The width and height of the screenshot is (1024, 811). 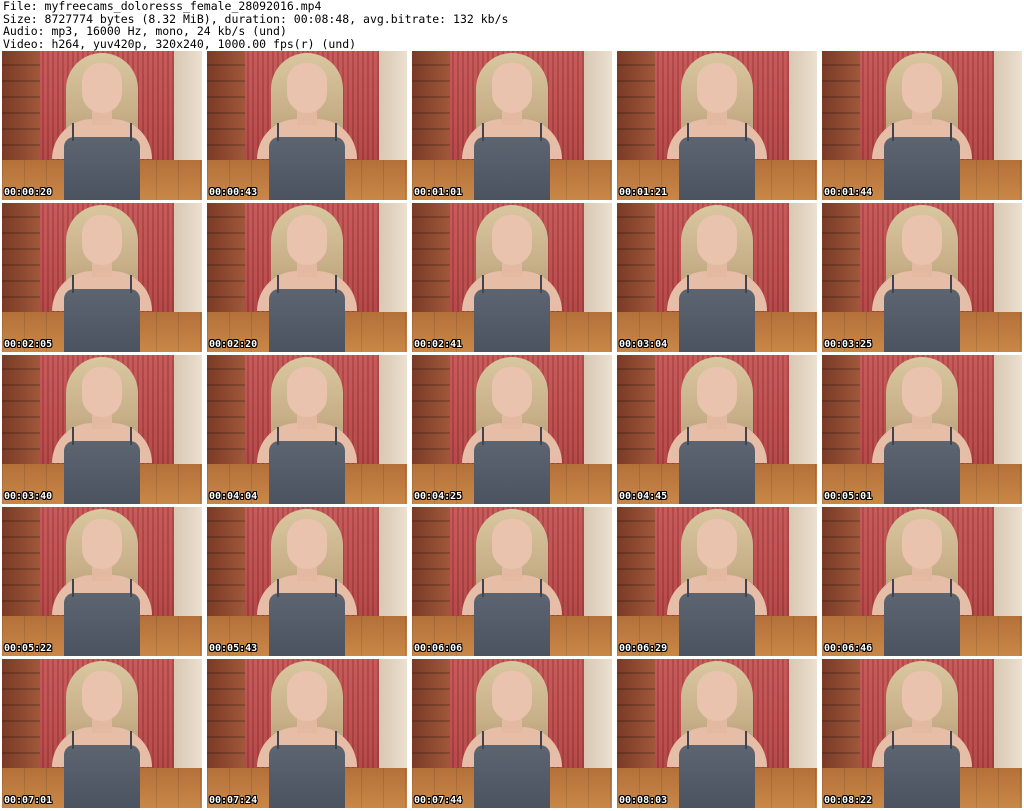 I want to click on frame-timestamp: 00:04:25, so click(x=438, y=496).